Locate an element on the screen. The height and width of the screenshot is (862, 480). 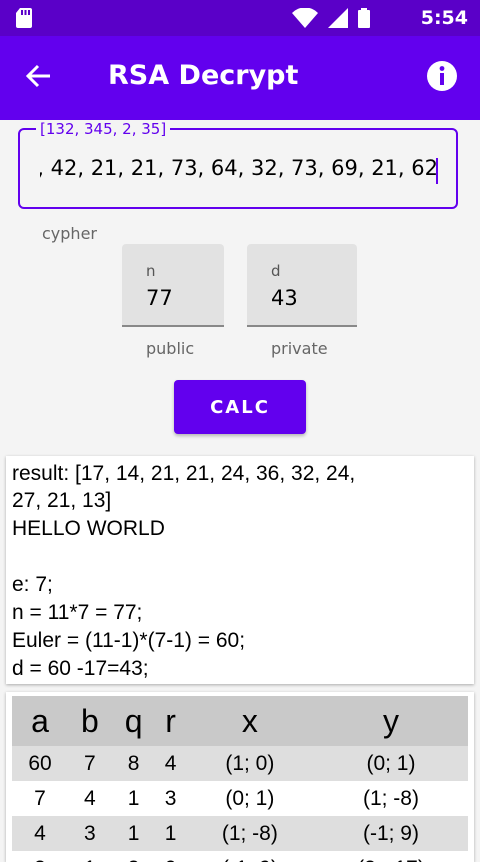
app-bar: RSA Decrypt is located at coordinates (240, 78).